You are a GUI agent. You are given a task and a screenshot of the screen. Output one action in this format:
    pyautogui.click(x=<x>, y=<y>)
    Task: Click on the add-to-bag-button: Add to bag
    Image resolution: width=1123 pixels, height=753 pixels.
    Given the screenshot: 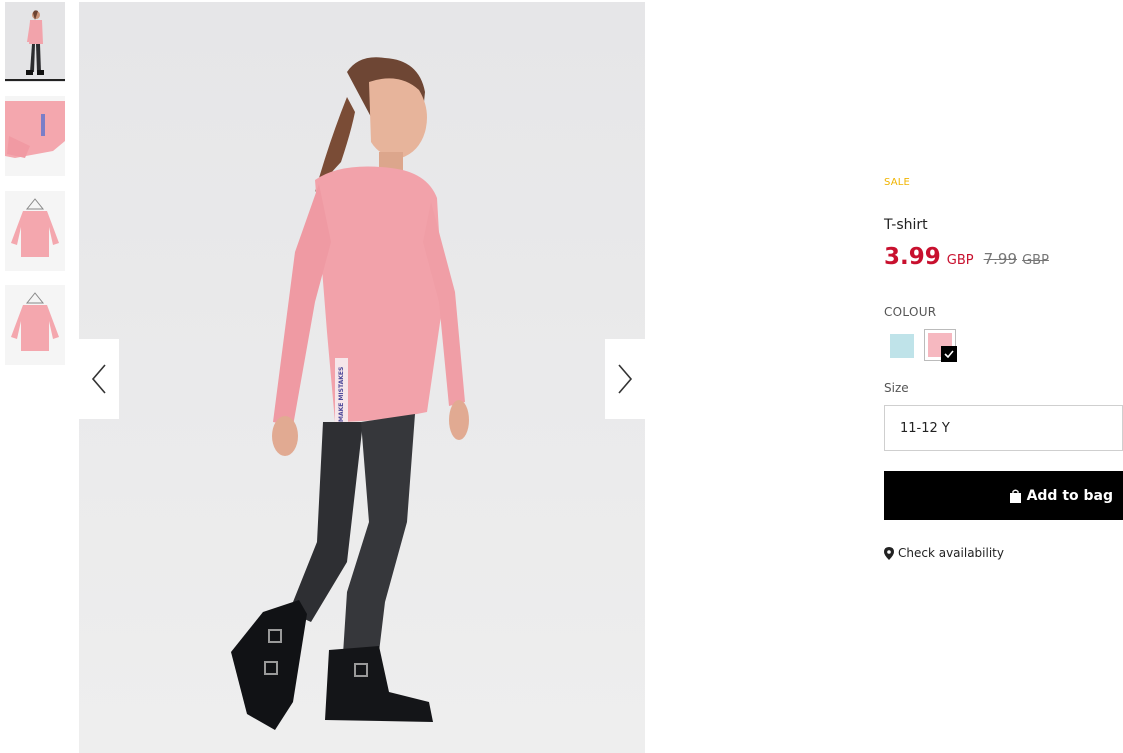 What is the action you would take?
    pyautogui.click(x=1003, y=495)
    